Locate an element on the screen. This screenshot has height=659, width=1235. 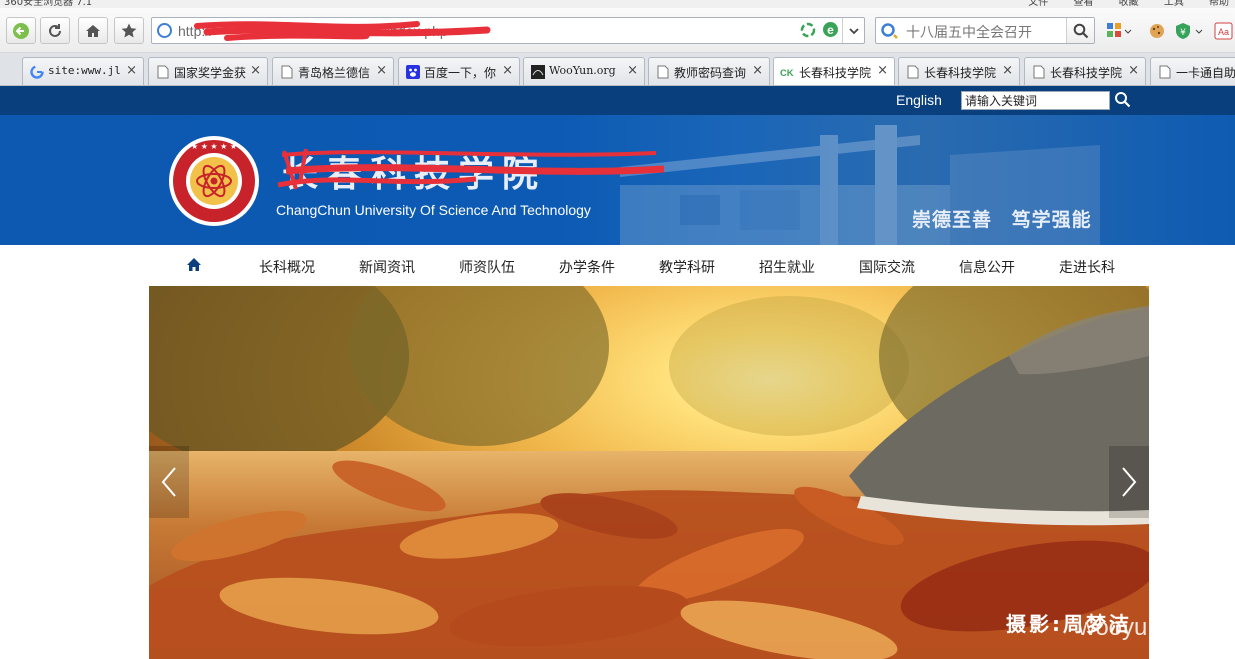
star-icon is located at coordinates (129, 30).